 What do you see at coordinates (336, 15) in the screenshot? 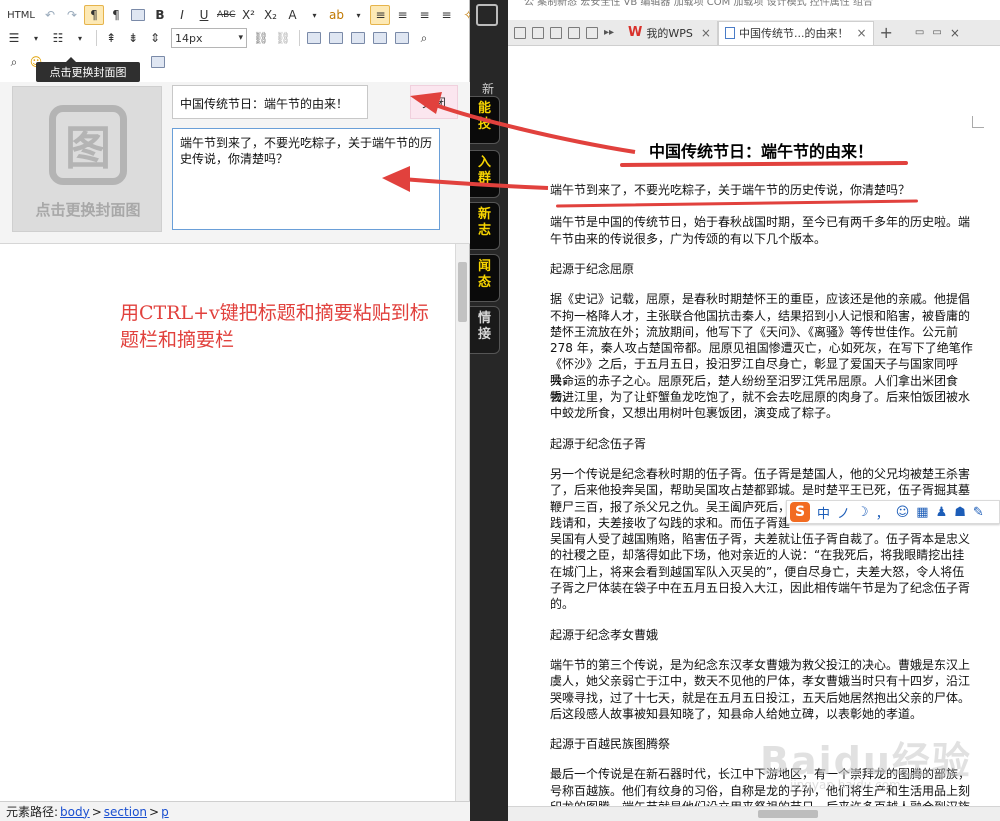
I see `highlight-color-button: ab` at bounding box center [336, 15].